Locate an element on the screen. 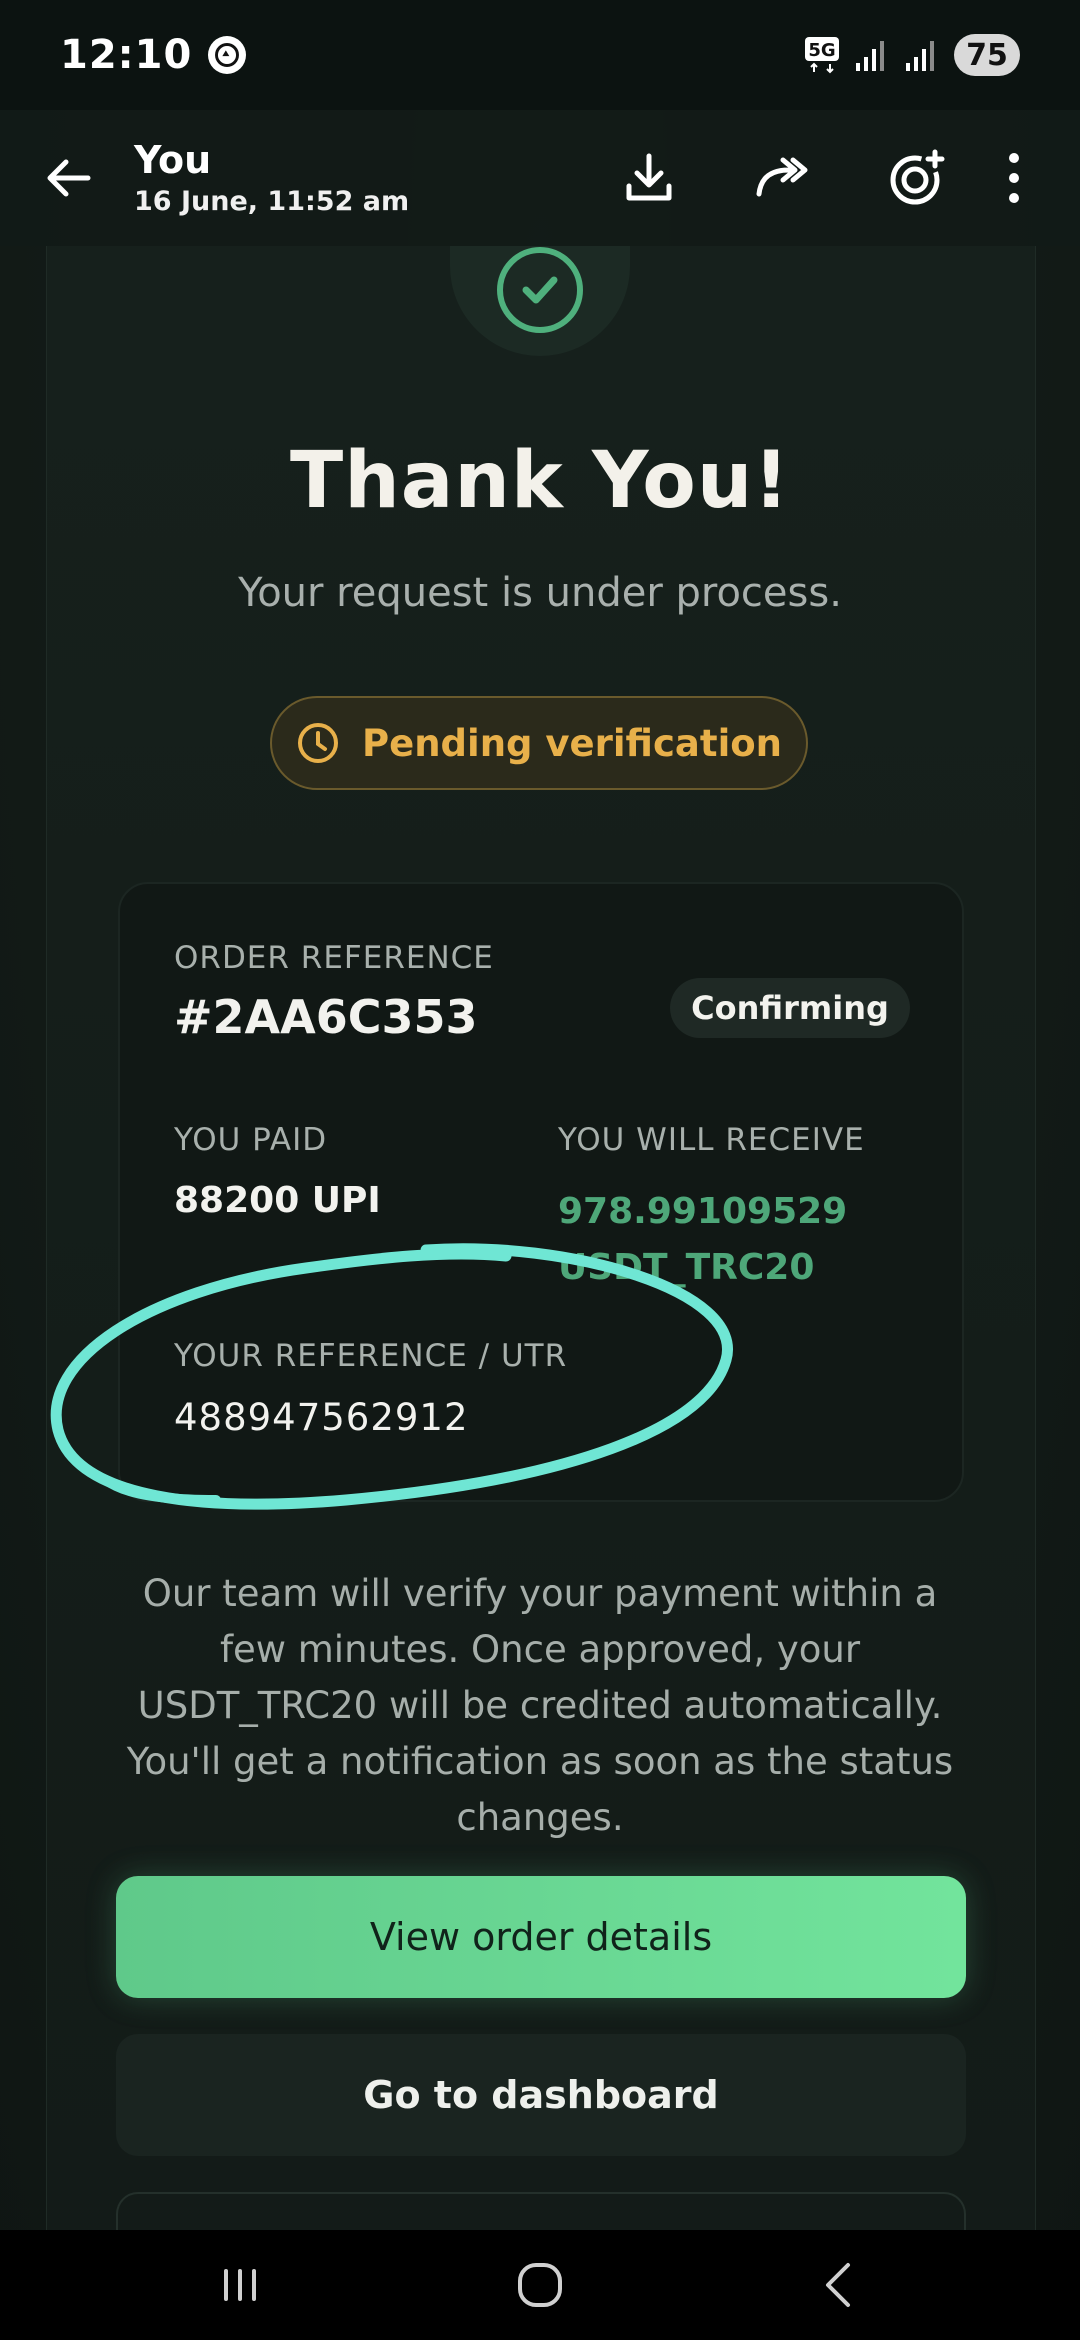 Image resolution: width=1080 pixels, height=2340 pixels. home-button is located at coordinates (540, 2285).